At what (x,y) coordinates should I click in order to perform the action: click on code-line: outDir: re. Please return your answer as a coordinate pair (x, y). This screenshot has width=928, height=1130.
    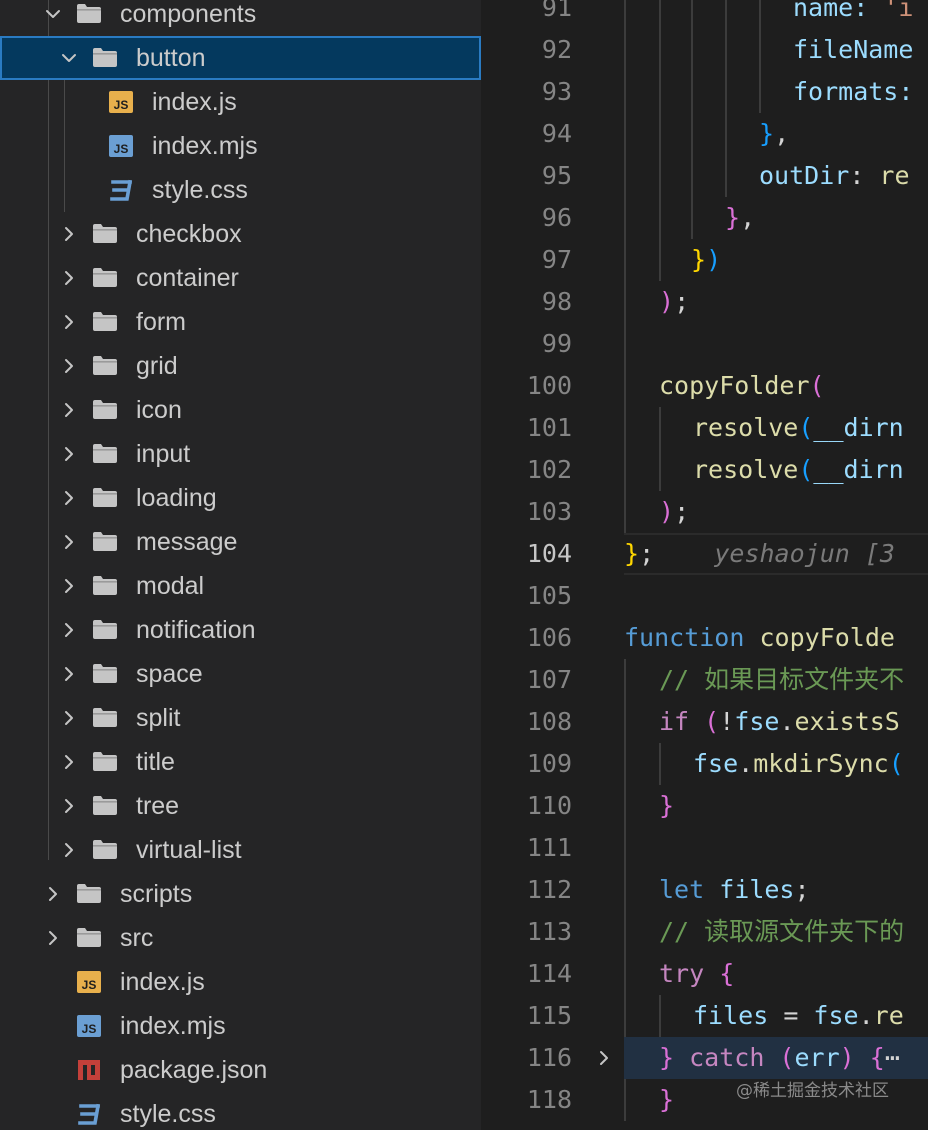
    Looking at the image, I should click on (704, 176).